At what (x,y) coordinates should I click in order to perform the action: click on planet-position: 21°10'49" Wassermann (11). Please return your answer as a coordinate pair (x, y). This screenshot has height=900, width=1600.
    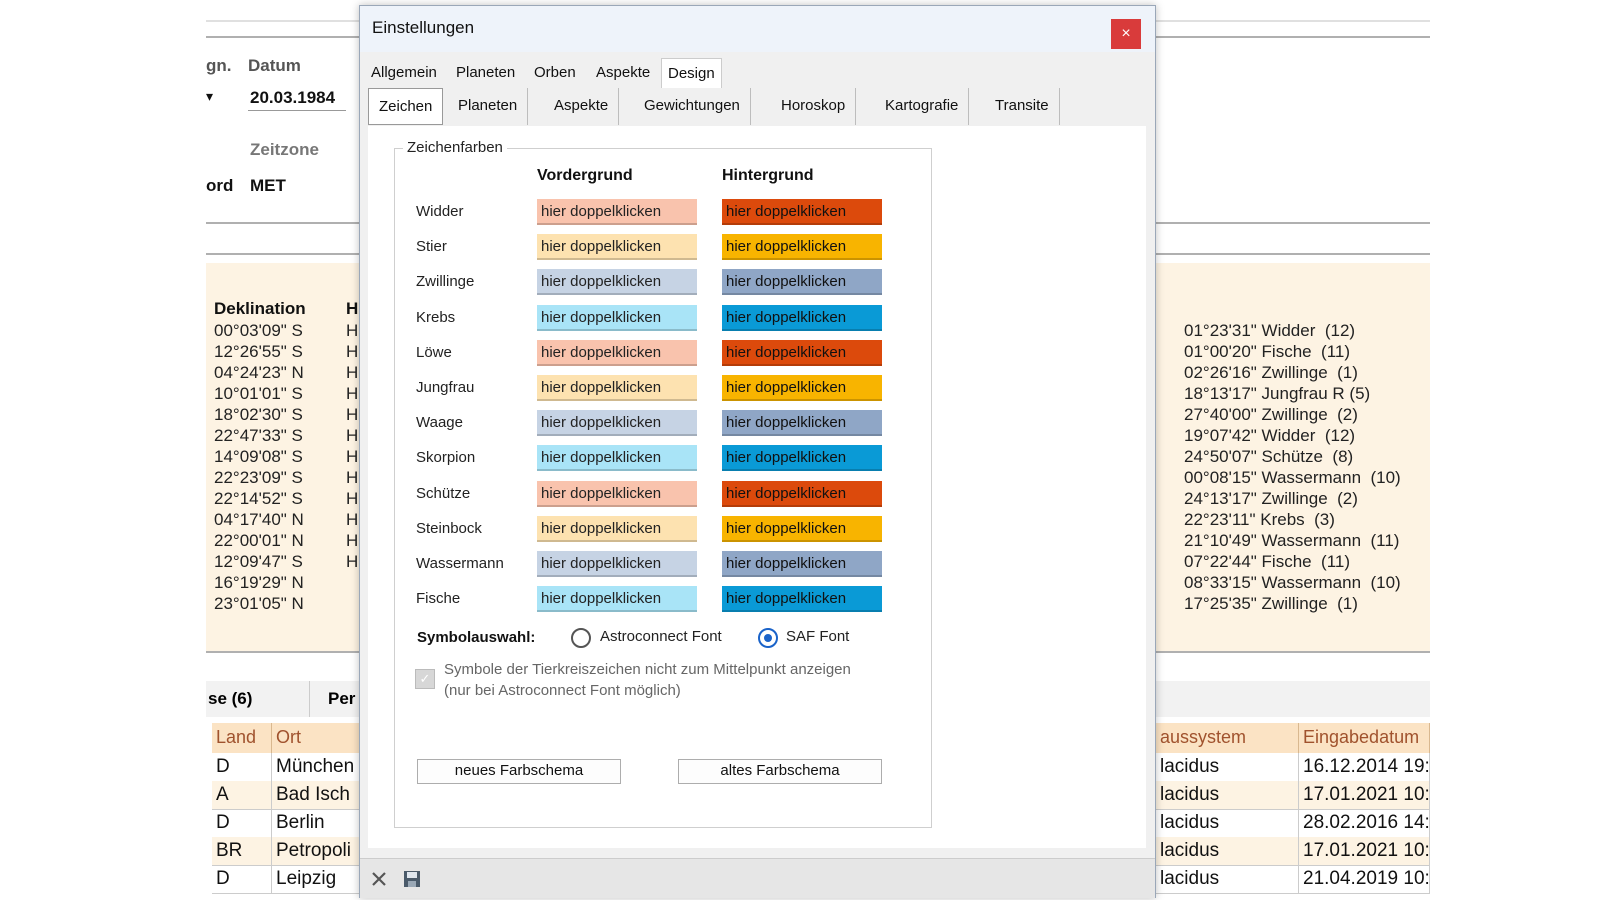
    Looking at the image, I should click on (1292, 540).